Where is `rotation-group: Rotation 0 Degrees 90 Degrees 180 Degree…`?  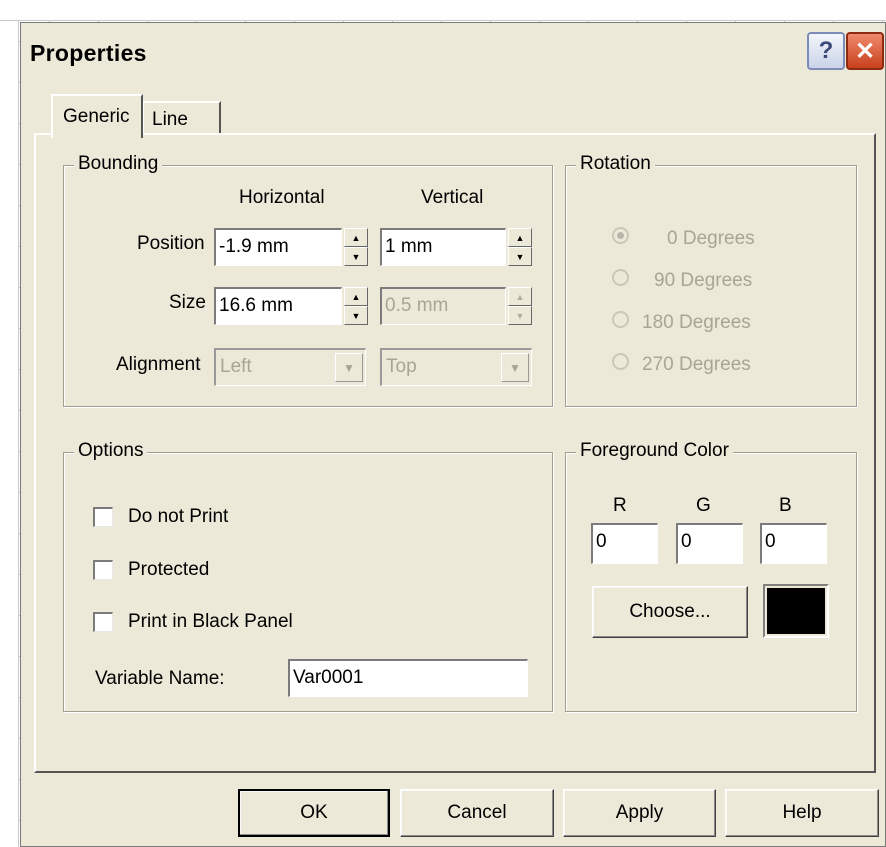 rotation-group: Rotation 0 Degrees 90 Degrees 180 Degree… is located at coordinates (711, 280).